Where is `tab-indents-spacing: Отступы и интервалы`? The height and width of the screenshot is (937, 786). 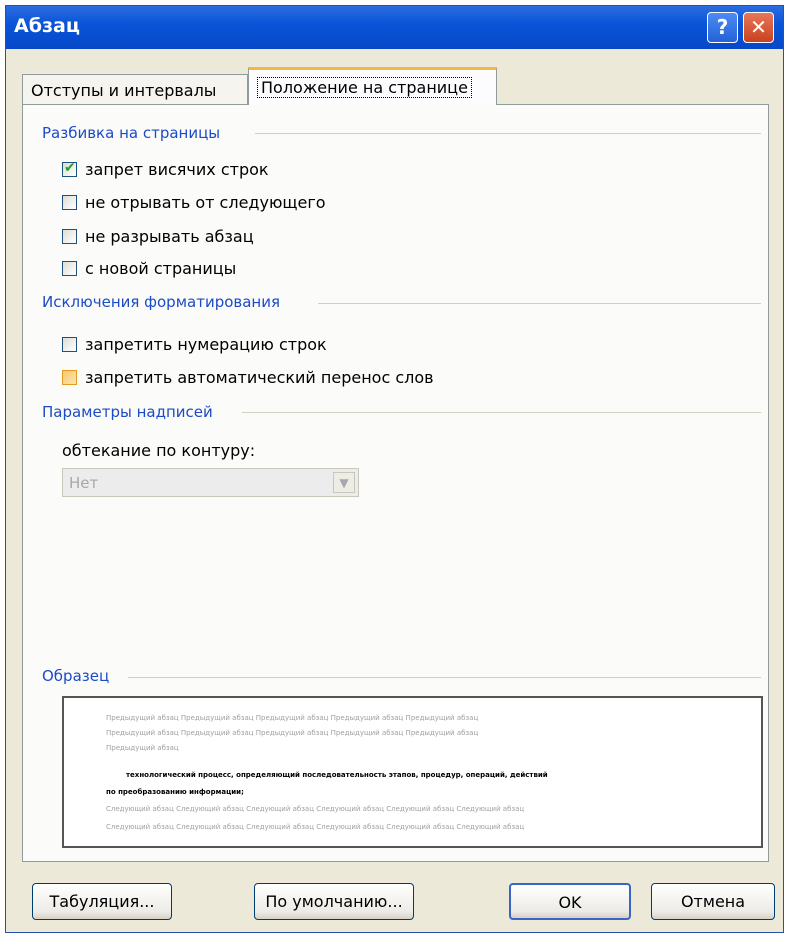 tab-indents-spacing: Отступы и интервалы is located at coordinates (135, 89).